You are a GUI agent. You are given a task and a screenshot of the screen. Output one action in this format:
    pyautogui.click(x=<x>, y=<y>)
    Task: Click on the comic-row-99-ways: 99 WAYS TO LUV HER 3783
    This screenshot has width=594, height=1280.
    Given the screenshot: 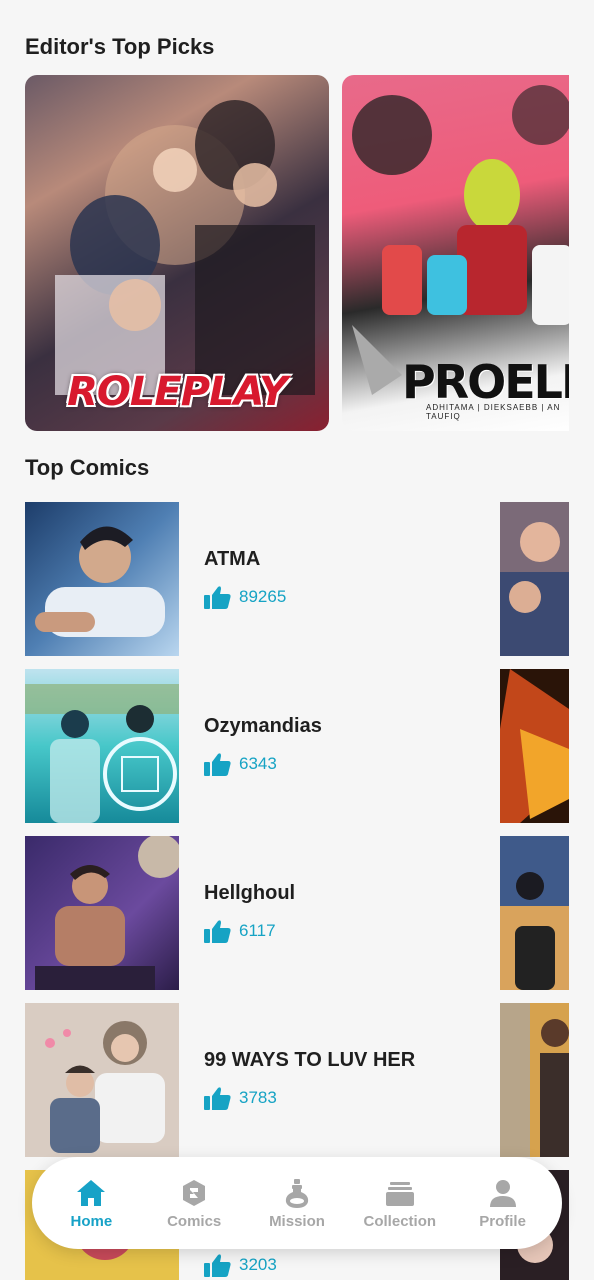 What is the action you would take?
    pyautogui.click(x=297, y=1080)
    